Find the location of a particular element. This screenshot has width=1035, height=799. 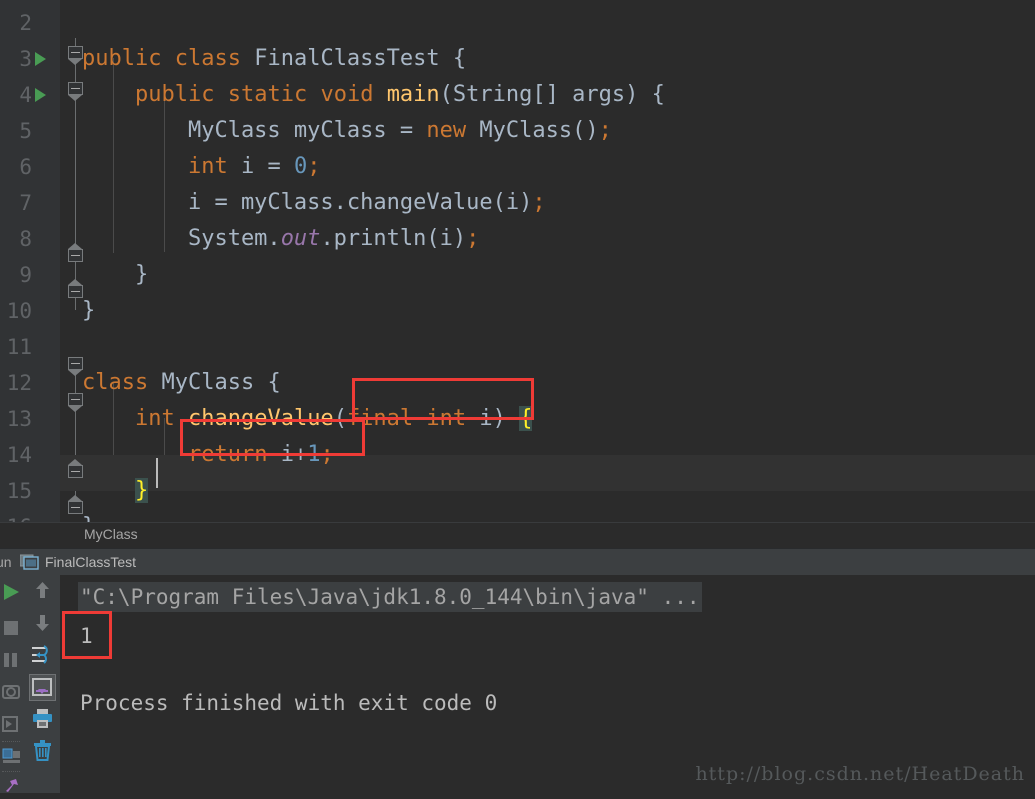

line-number-6: 6 is located at coordinates (25, 167).